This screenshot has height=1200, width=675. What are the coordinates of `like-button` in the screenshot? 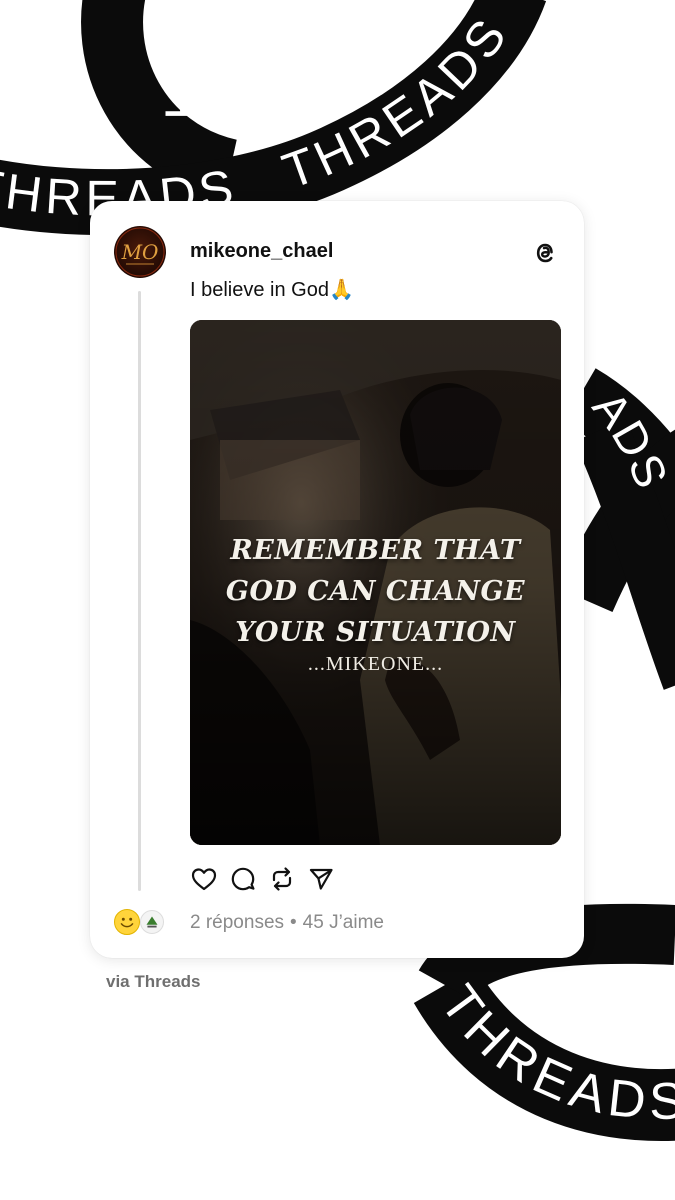 It's located at (204, 879).